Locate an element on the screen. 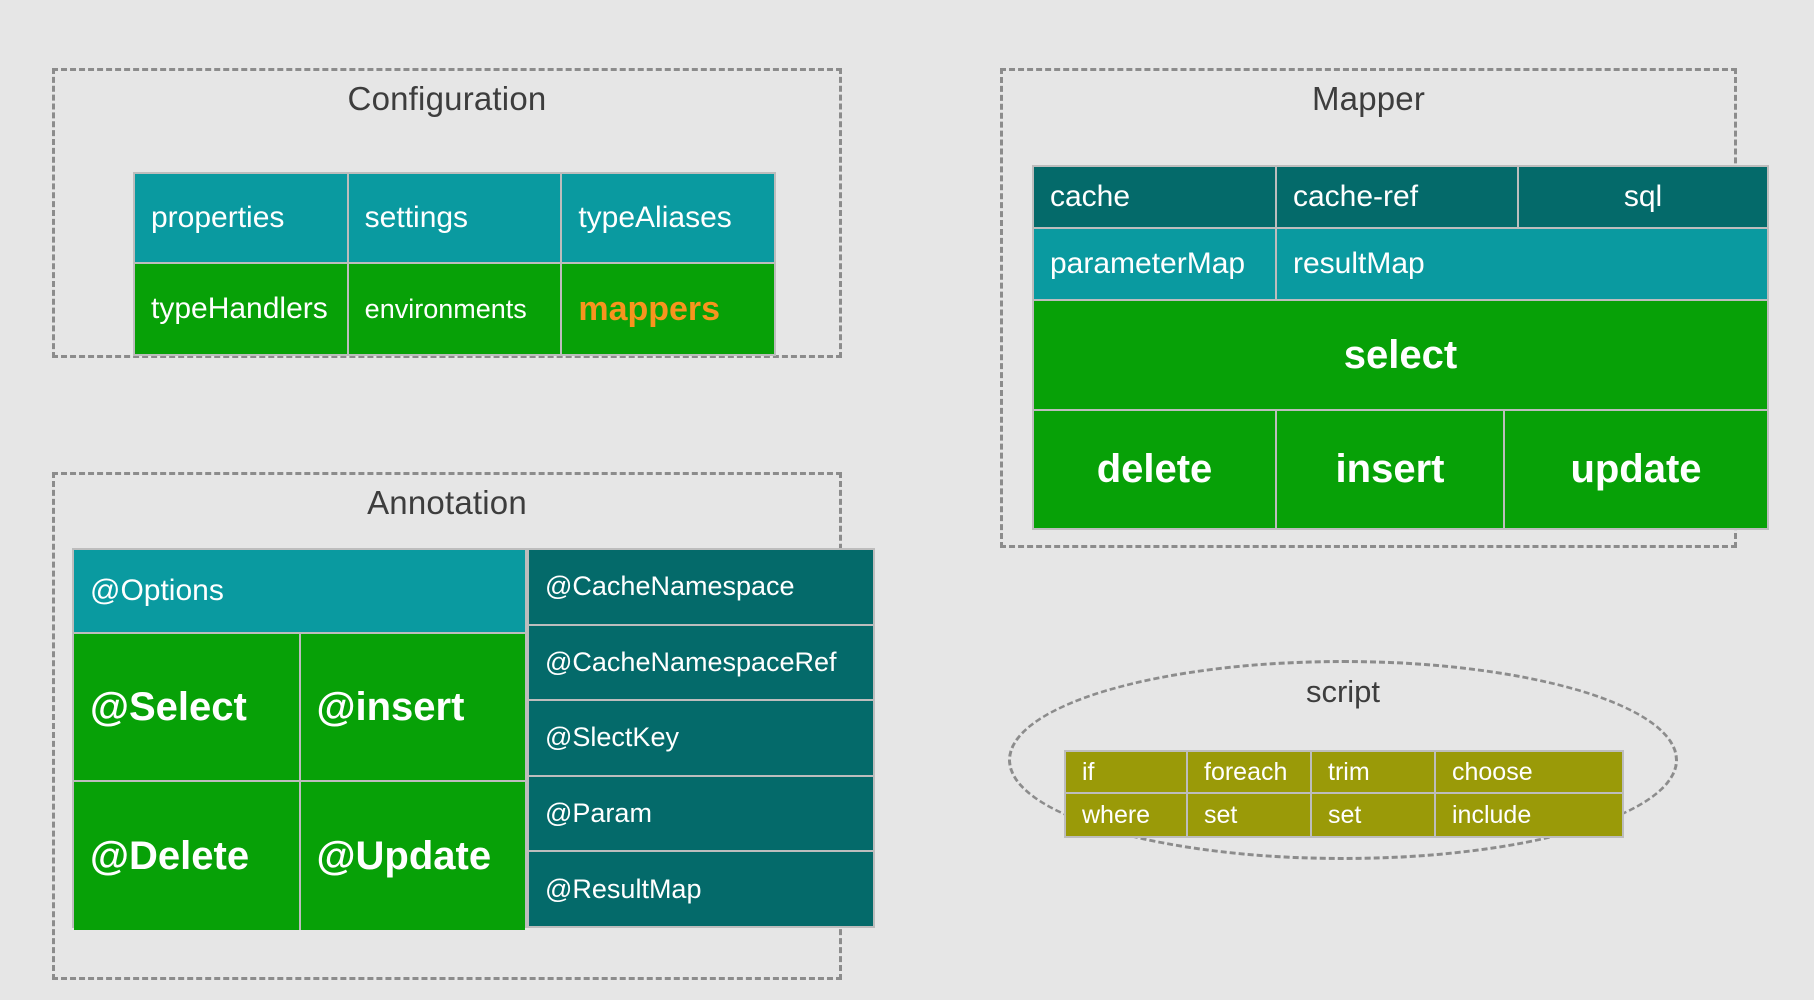 This screenshot has height=1000, width=1814. table-row: parameterMap resultMap is located at coordinates (1400, 265).